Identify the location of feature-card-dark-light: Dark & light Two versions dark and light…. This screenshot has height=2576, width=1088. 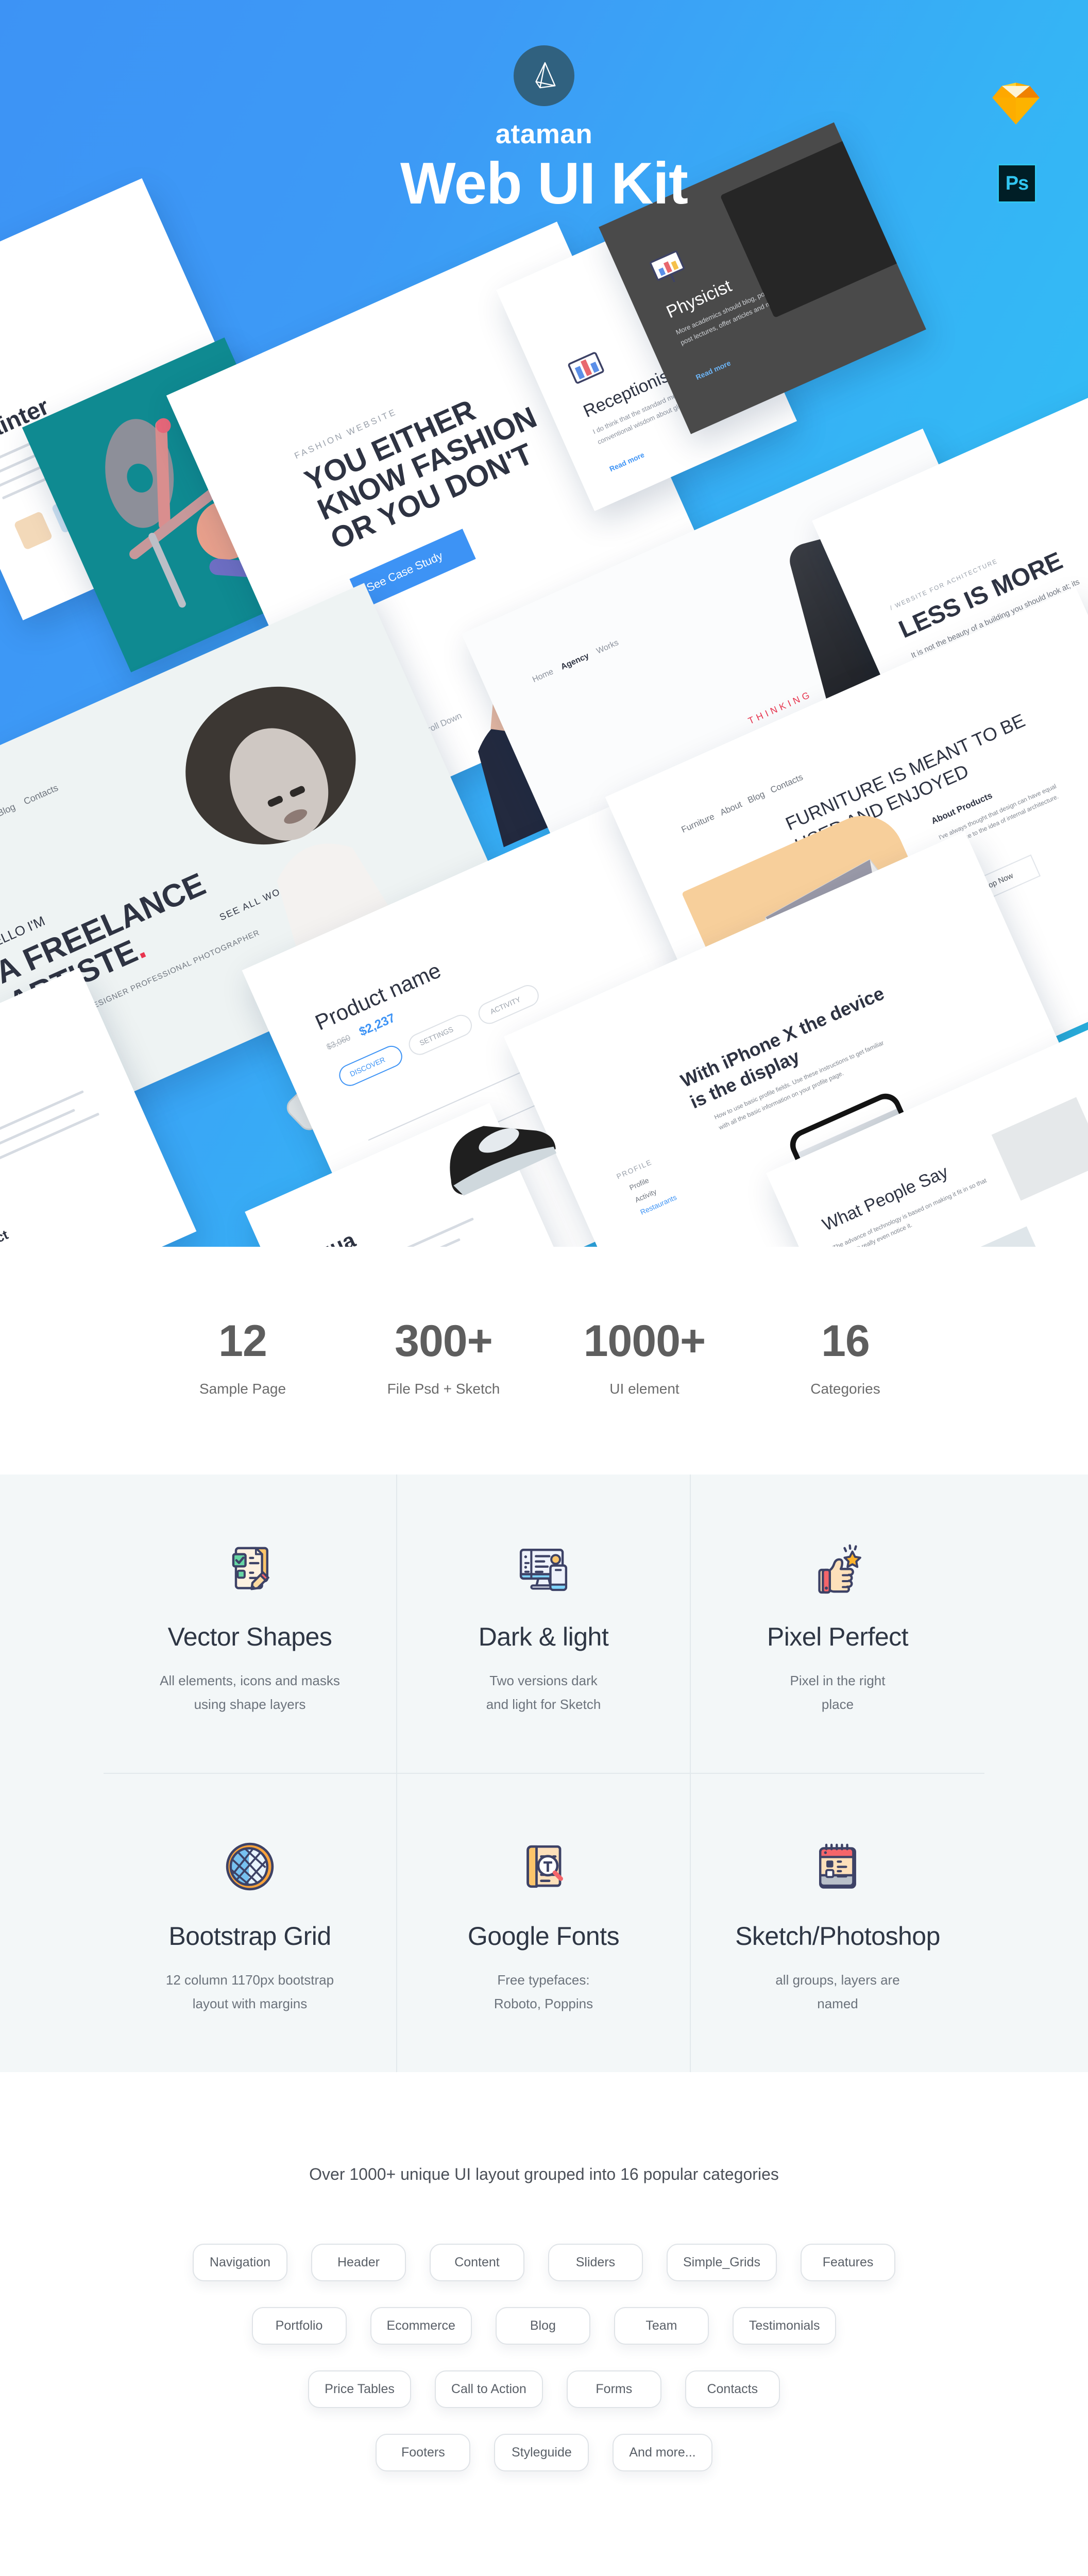
(544, 1624).